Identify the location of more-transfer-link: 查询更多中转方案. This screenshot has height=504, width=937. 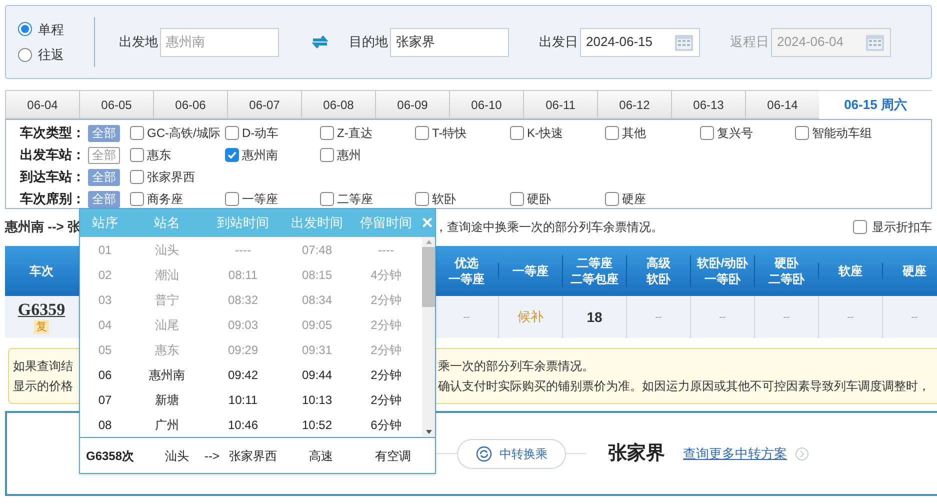
(735, 454).